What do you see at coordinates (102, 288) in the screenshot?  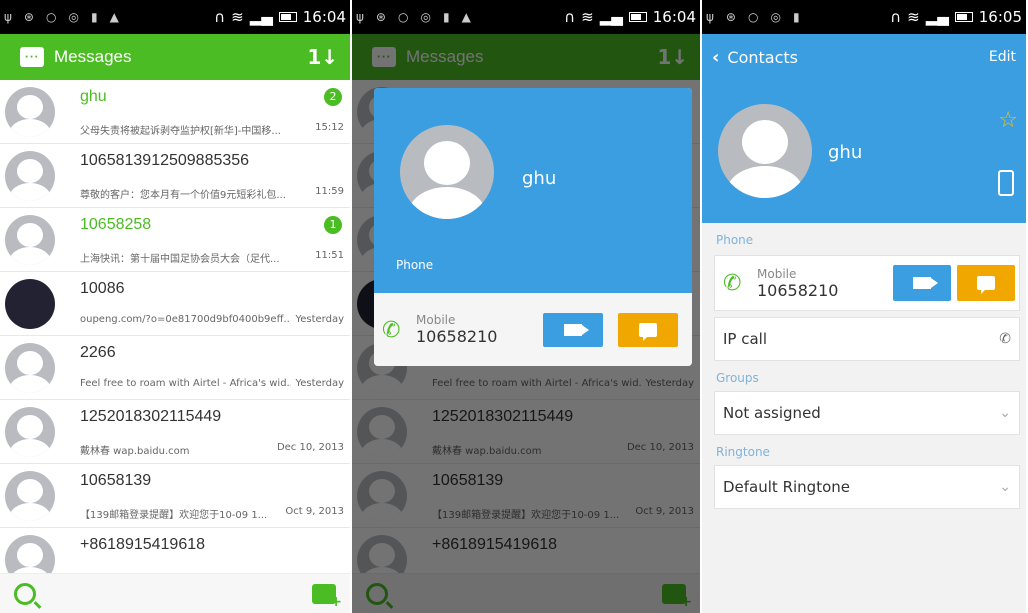 I see `conversation-name: 10086` at bounding box center [102, 288].